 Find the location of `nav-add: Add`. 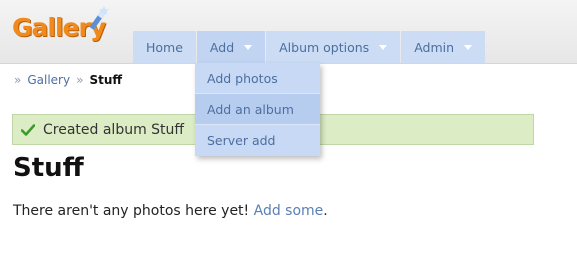

nav-add: Add is located at coordinates (231, 47).